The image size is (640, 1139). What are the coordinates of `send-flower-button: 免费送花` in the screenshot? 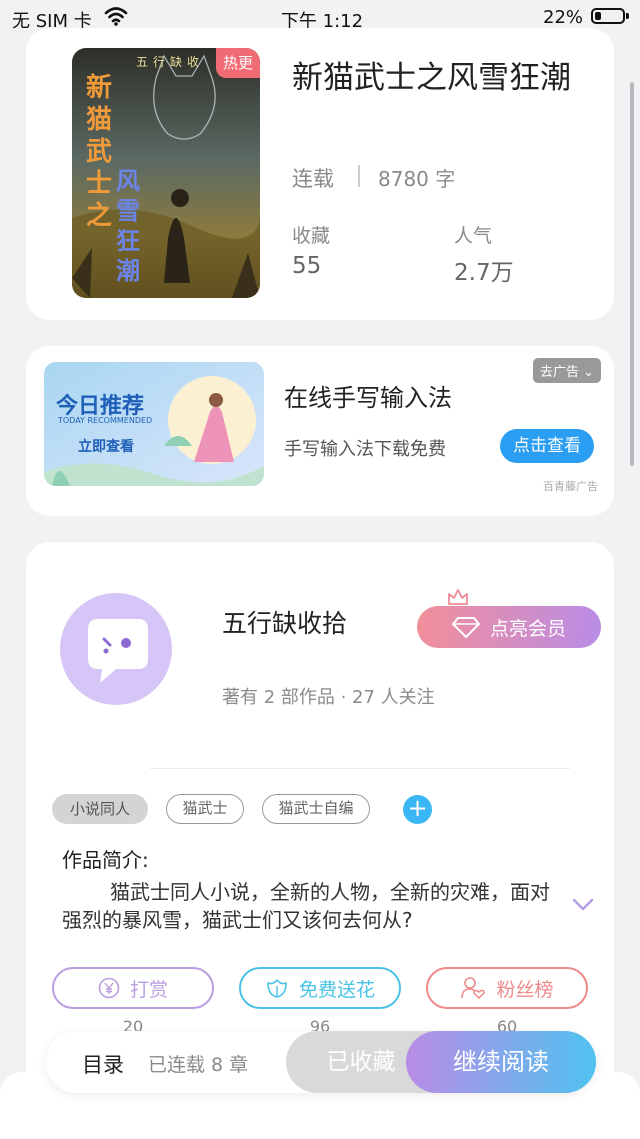 It's located at (320, 988).